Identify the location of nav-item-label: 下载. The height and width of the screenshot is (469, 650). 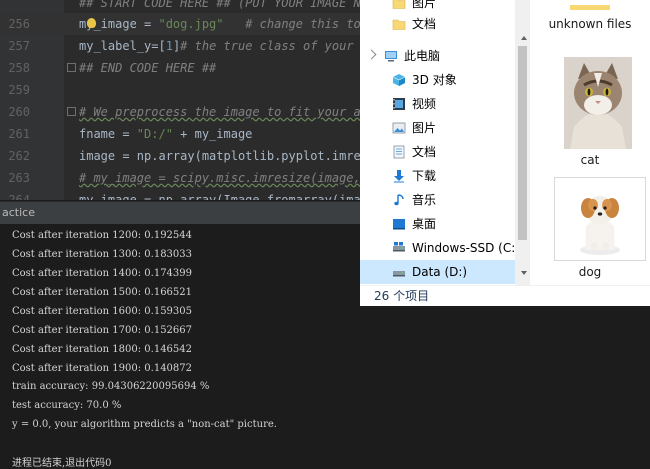
(424, 176).